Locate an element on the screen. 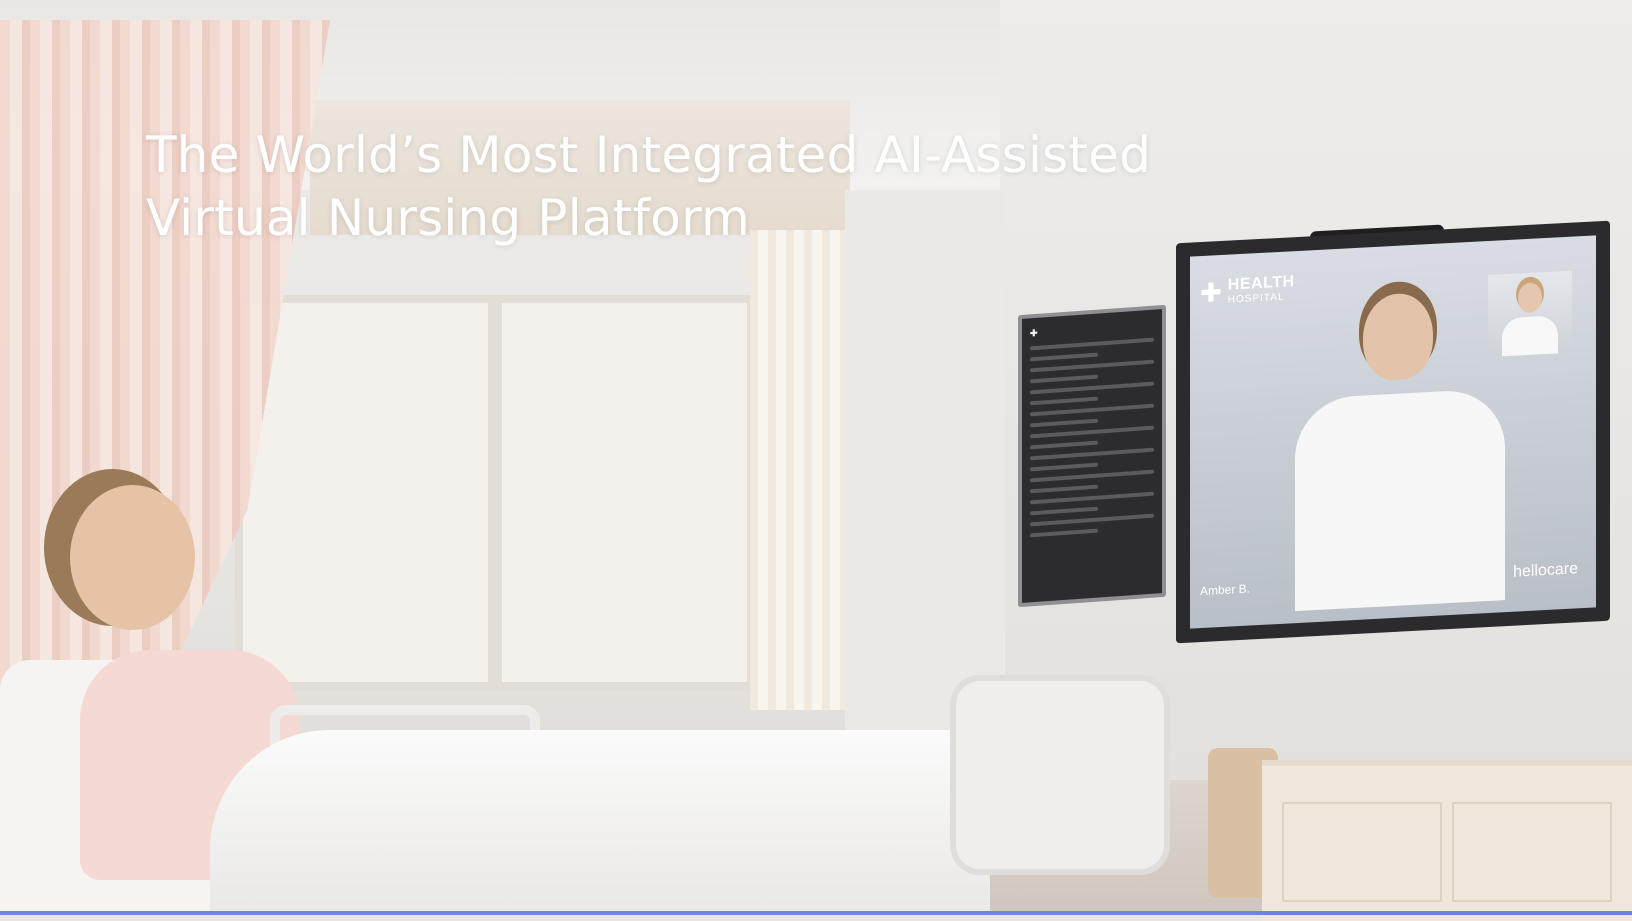  caller-name: Amber B. is located at coordinates (1225, 590).